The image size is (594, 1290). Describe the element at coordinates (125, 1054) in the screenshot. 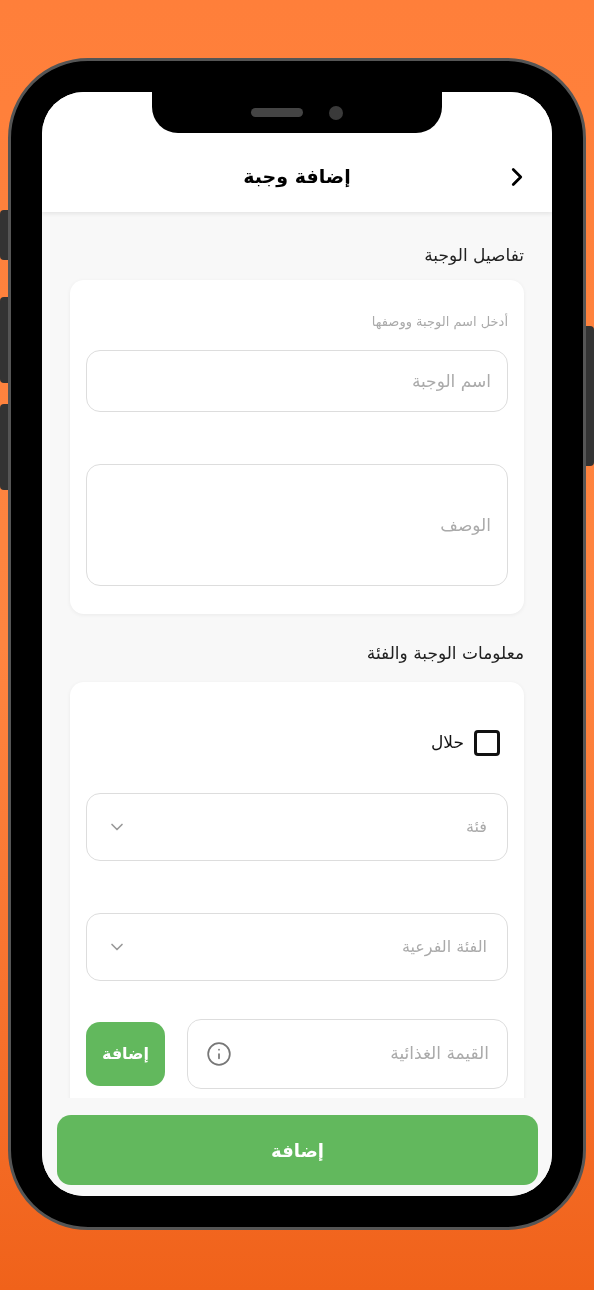

I see `add-button: إضافة` at that location.